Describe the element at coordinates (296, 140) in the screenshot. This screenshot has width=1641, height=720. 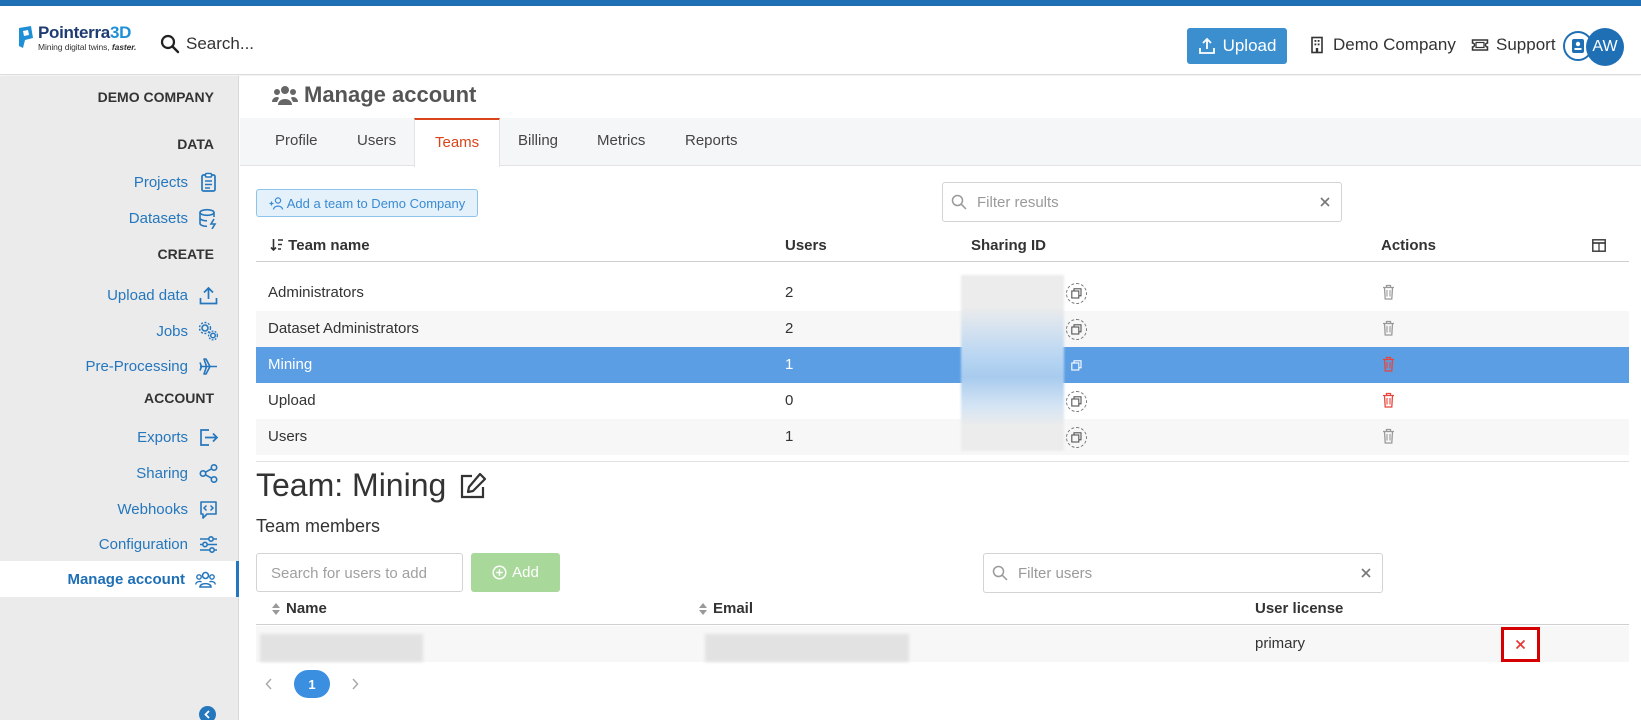
I see `tab-profile: Profile` at that location.